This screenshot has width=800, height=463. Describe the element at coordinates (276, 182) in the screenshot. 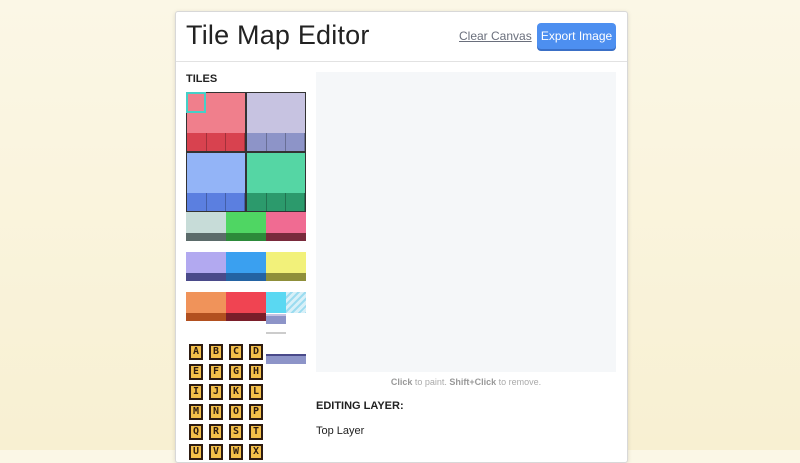

I see `tile-green` at that location.